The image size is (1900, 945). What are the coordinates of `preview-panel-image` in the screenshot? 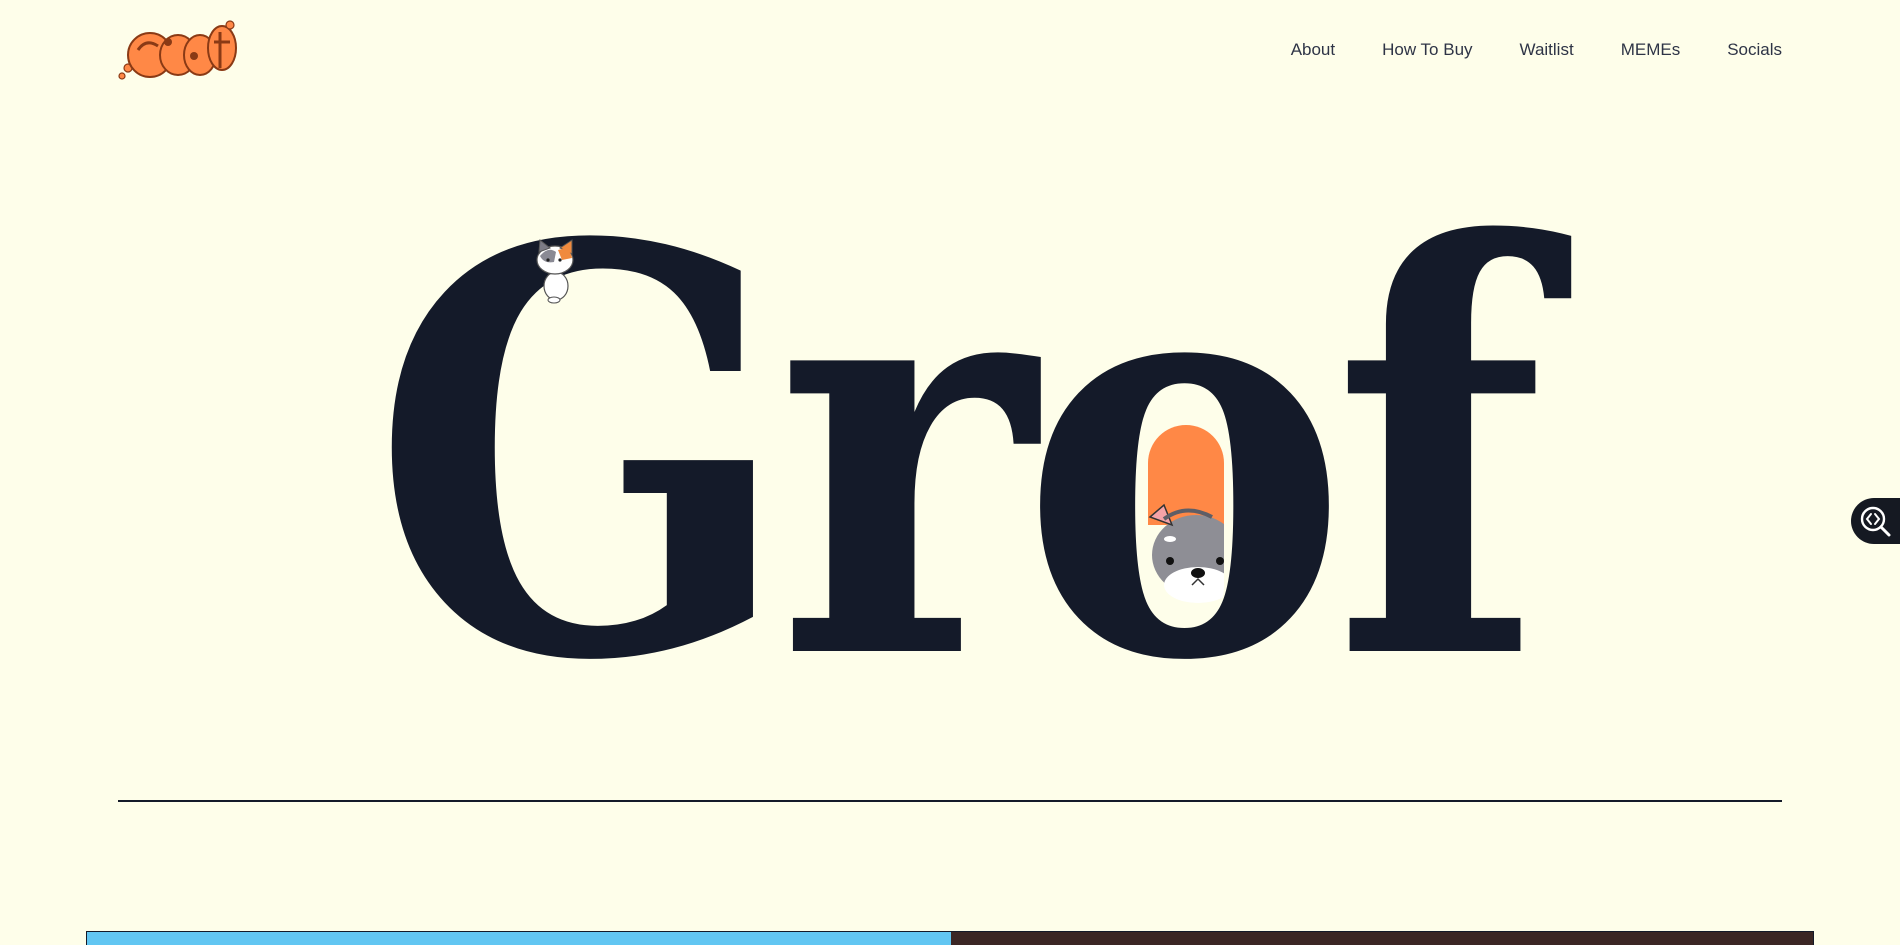 It's located at (1382, 938).